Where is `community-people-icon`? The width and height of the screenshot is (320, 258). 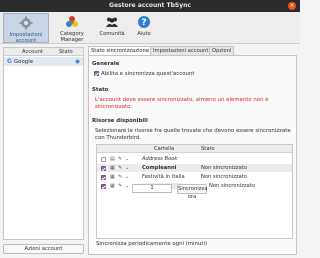
community-people-icon is located at coordinates (112, 22).